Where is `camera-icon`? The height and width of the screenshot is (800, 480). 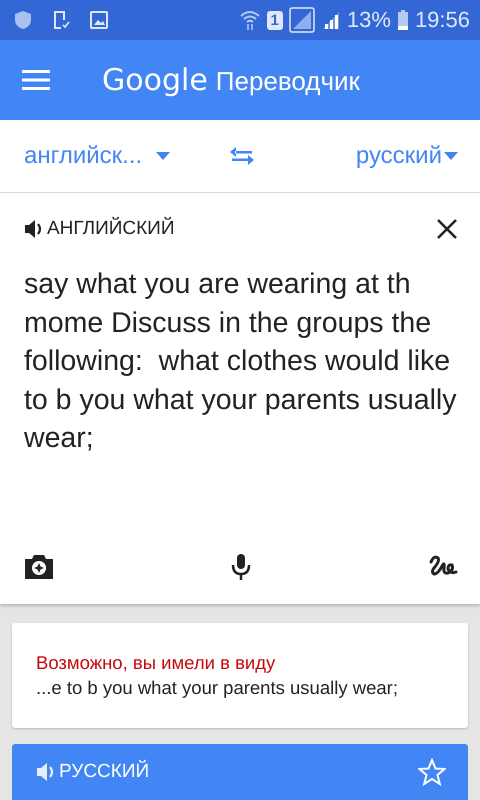 camera-icon is located at coordinates (39, 567).